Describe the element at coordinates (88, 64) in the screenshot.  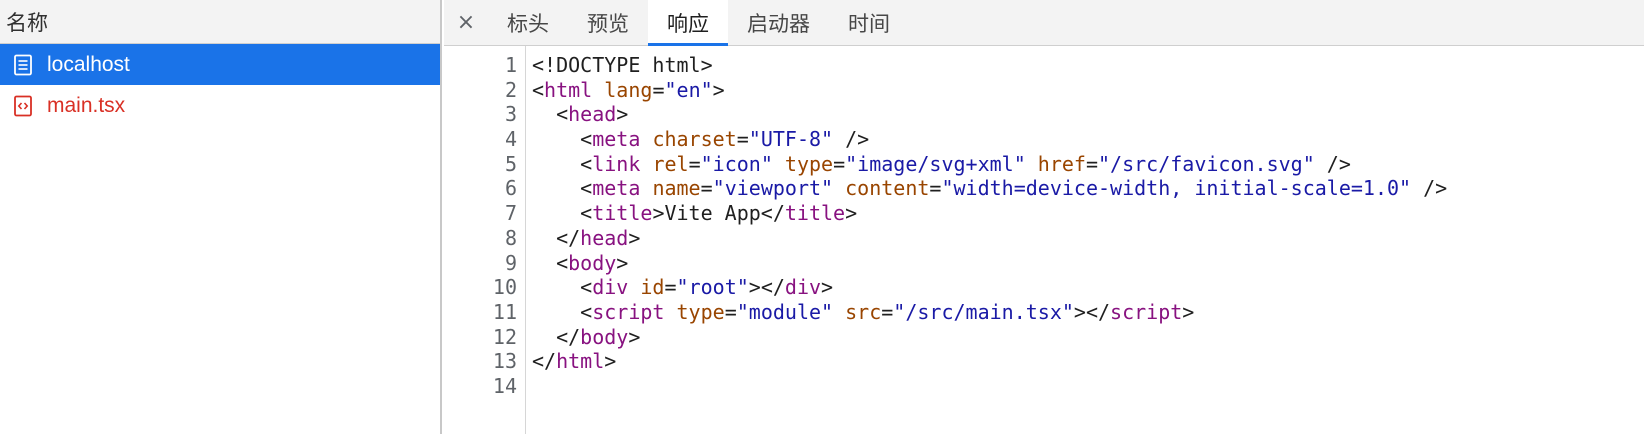
I see `request-name: localhost` at that location.